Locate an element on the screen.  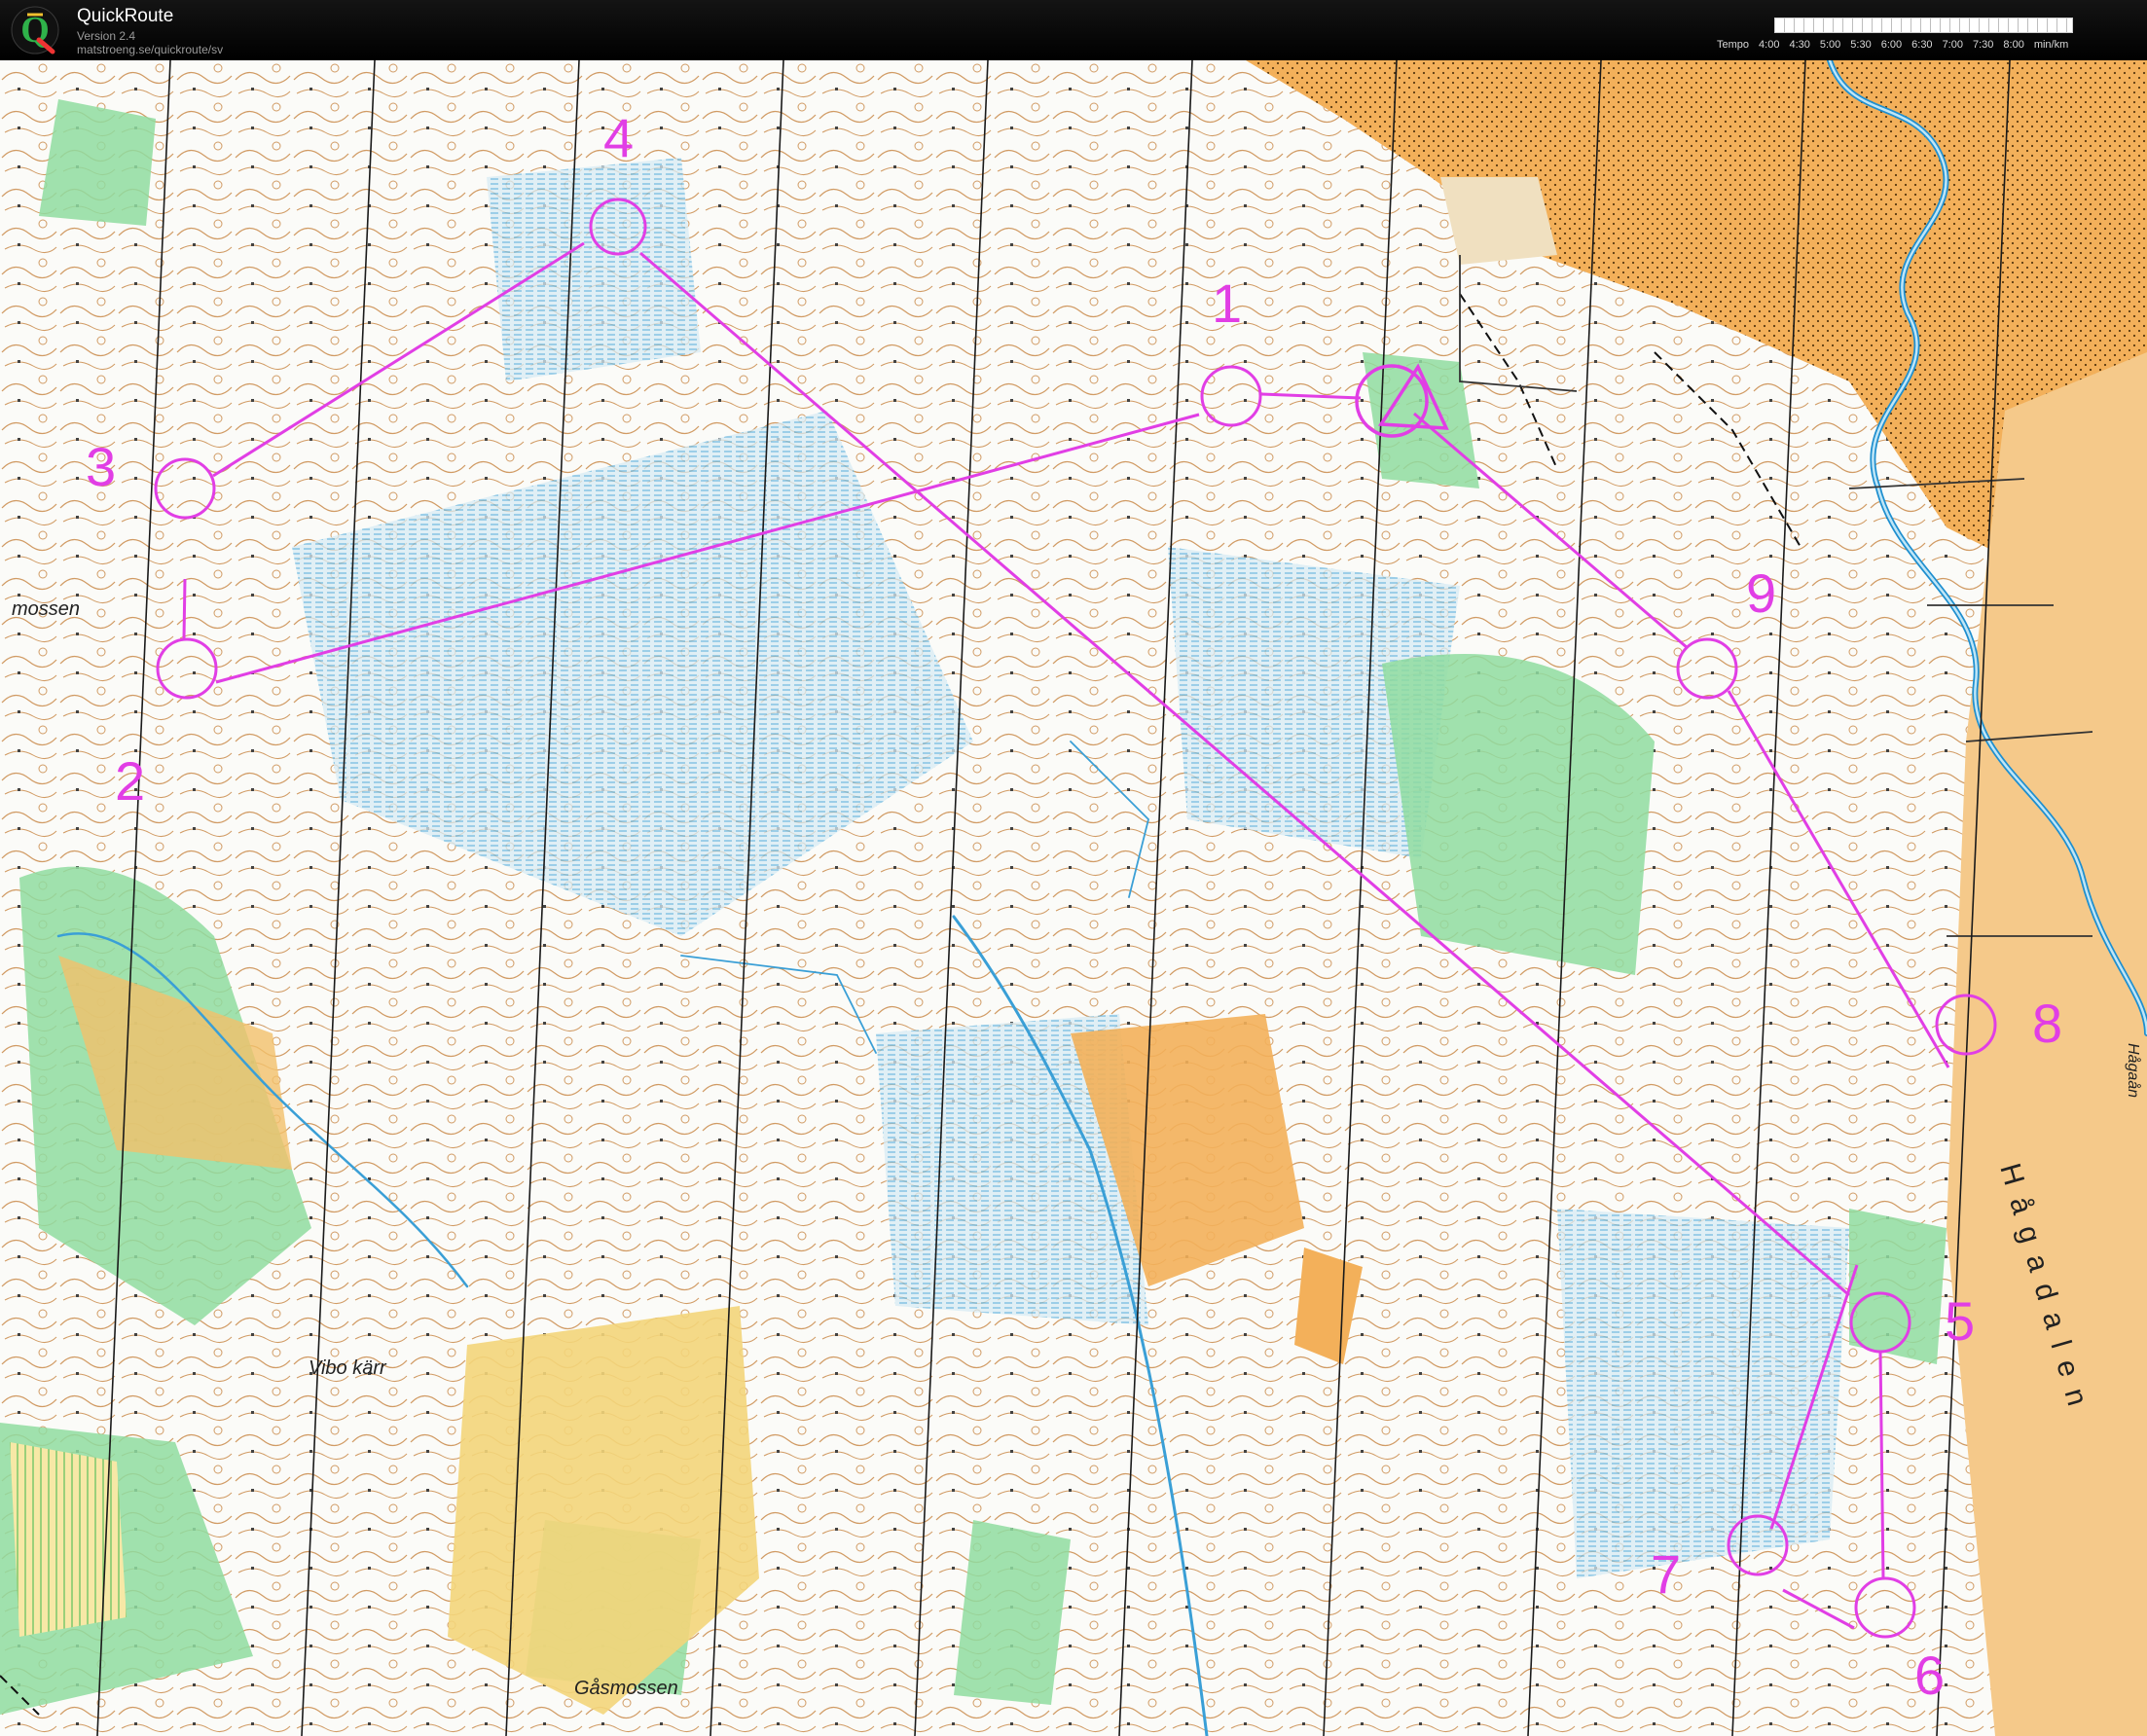
app-url: matstroeng.se/quickroute/sv is located at coordinates (151, 50).